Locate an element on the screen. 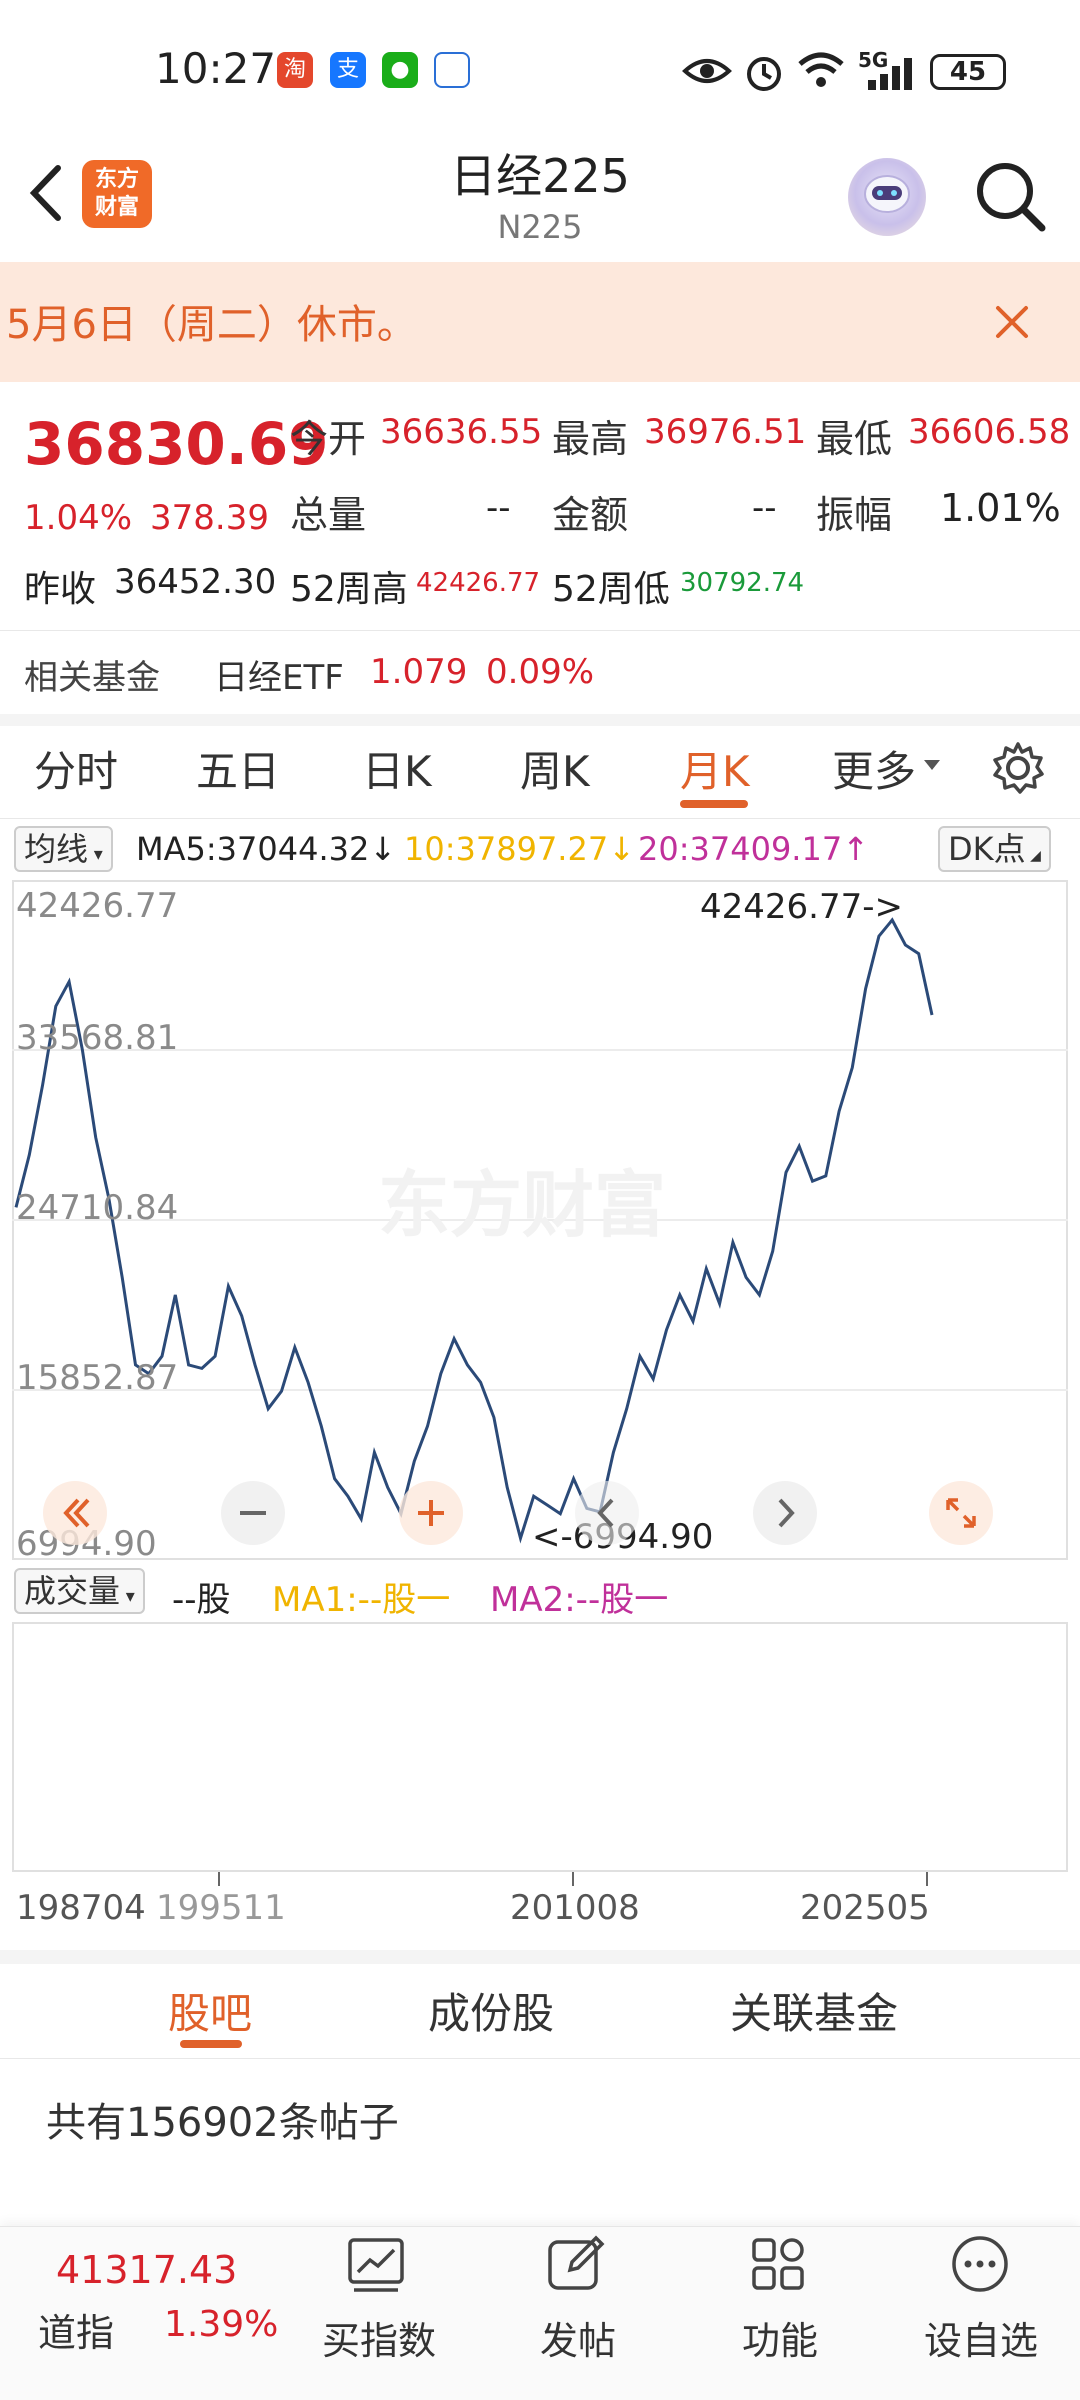 This screenshot has height=2400, width=1080. tab-related-funds: 关联基金 is located at coordinates (814, 2010).